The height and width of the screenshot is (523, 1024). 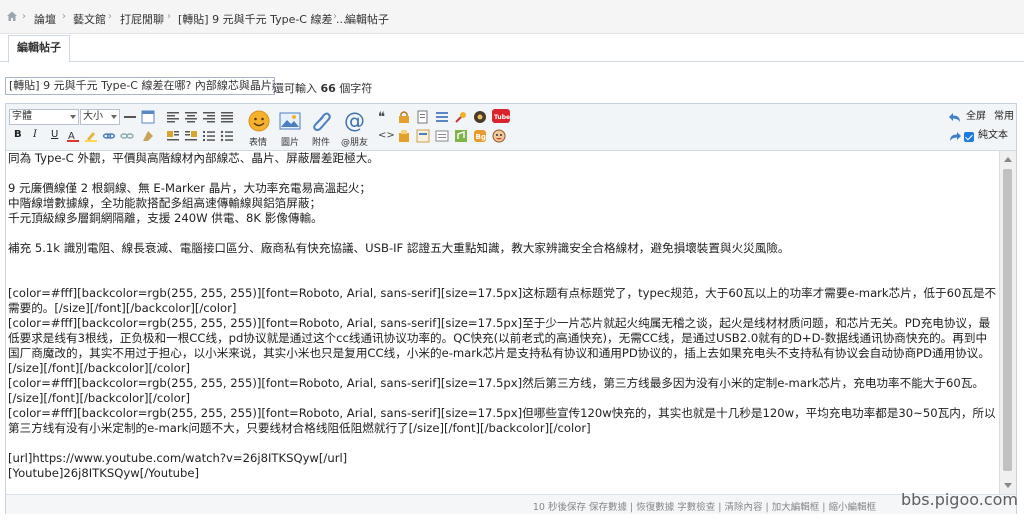 What do you see at coordinates (109, 136) in the screenshot?
I see `link-icon` at bounding box center [109, 136].